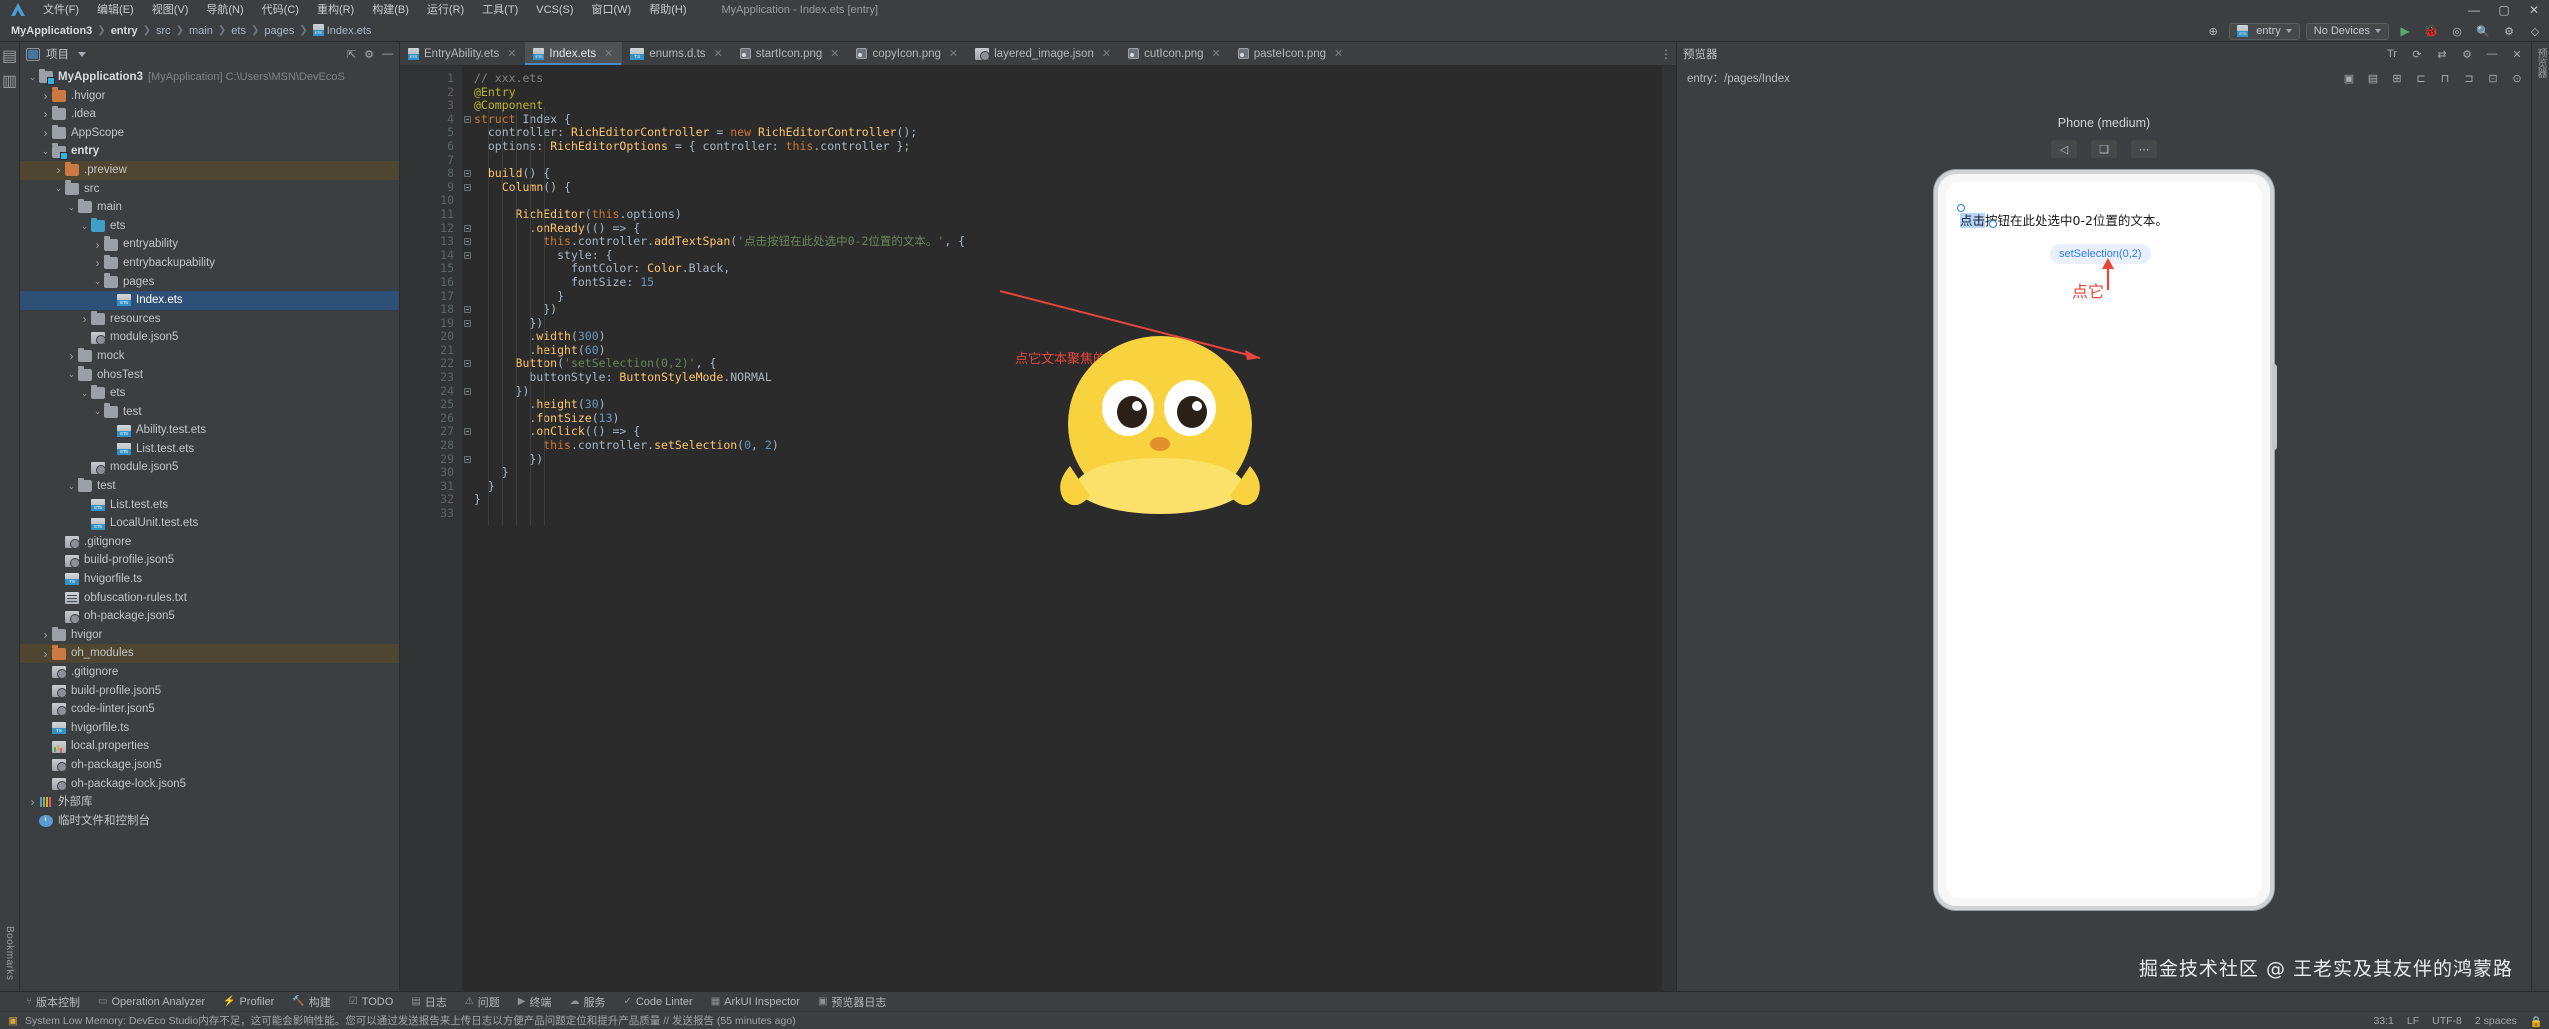 This screenshot has width=2549, height=1029. Describe the element at coordinates (209, 207) in the screenshot. I see `tree-item: ⌄ main` at that location.